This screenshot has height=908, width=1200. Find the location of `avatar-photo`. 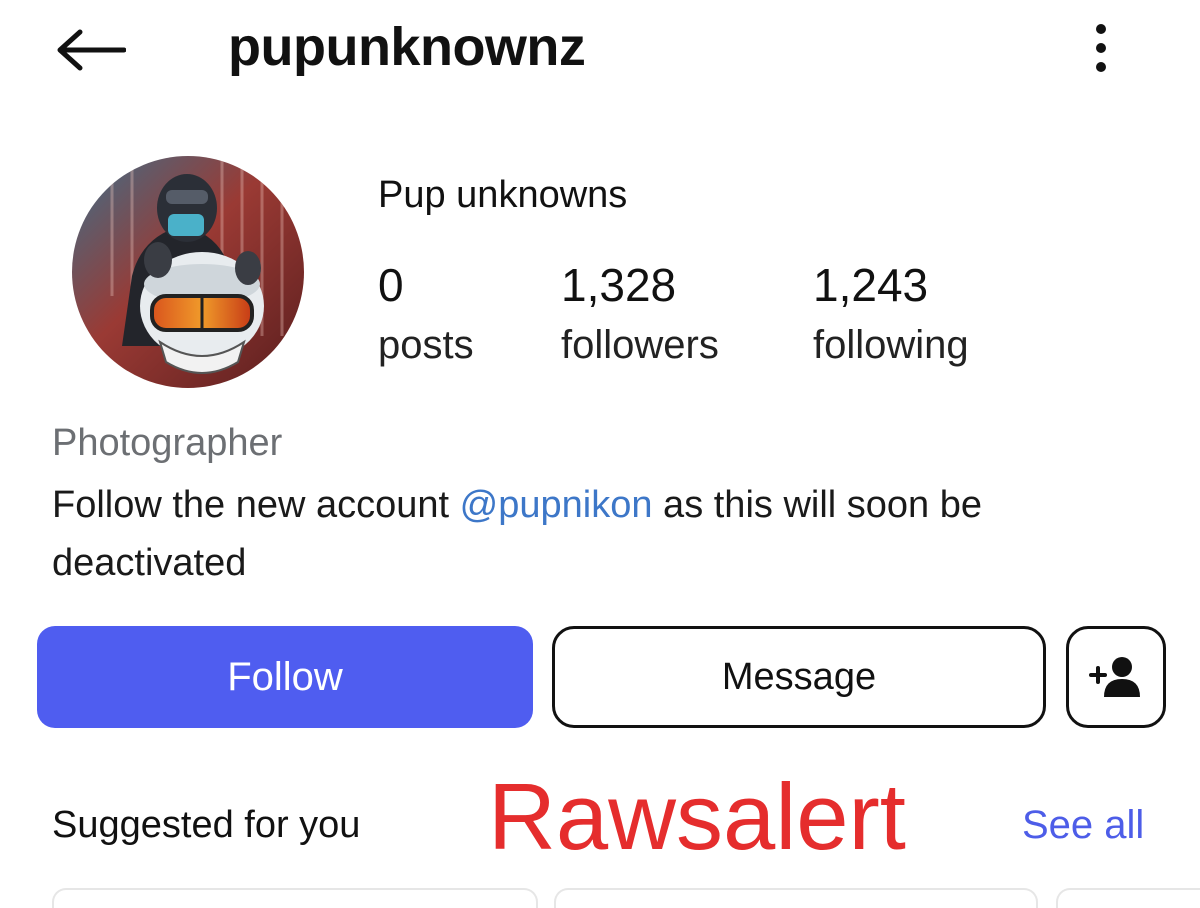

avatar-photo is located at coordinates (188, 272).